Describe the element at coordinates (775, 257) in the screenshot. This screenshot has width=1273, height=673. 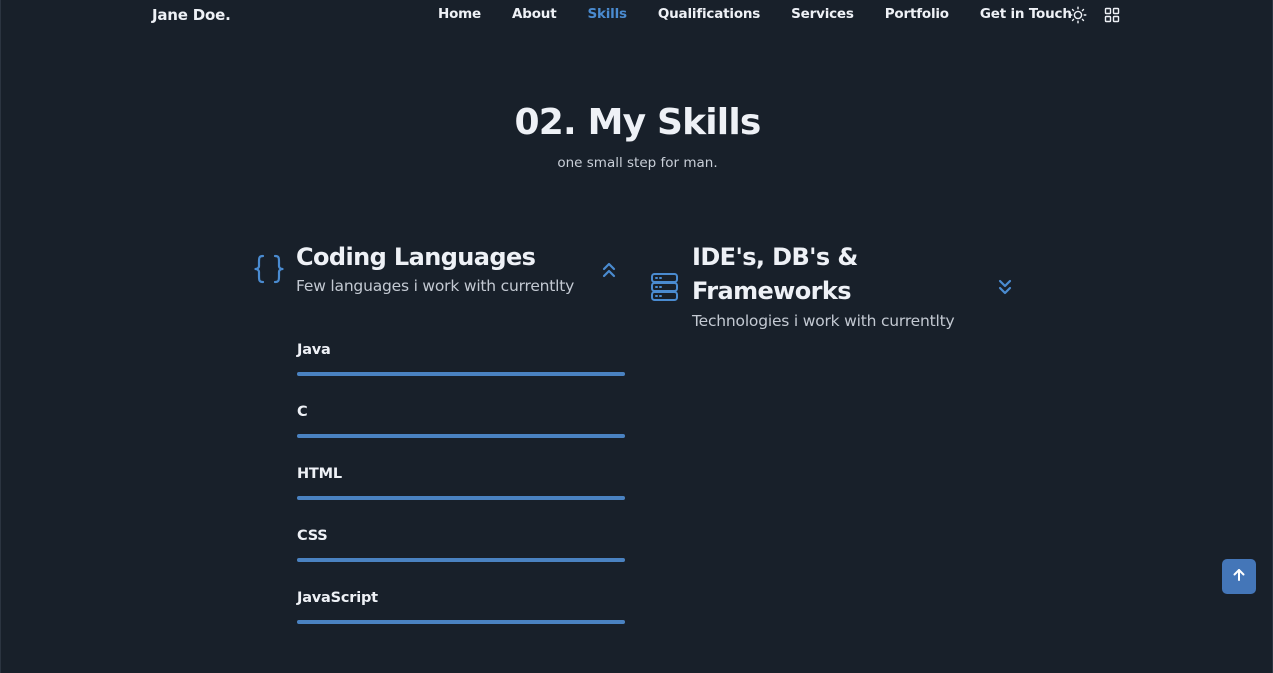
I see `group-title-line1: IDE's, DB's &` at that location.